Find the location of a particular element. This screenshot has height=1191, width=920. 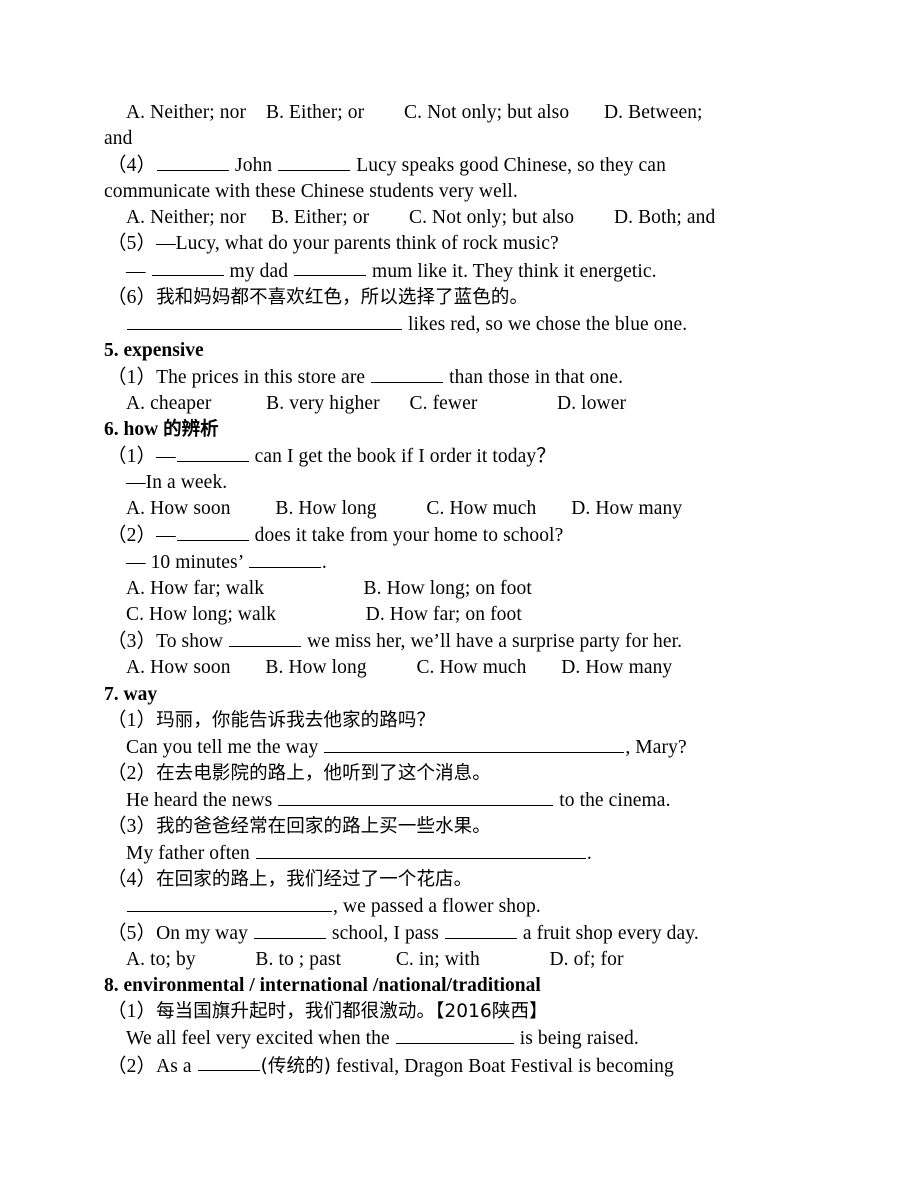

wrapped-text-label: and is located at coordinates (118, 139).